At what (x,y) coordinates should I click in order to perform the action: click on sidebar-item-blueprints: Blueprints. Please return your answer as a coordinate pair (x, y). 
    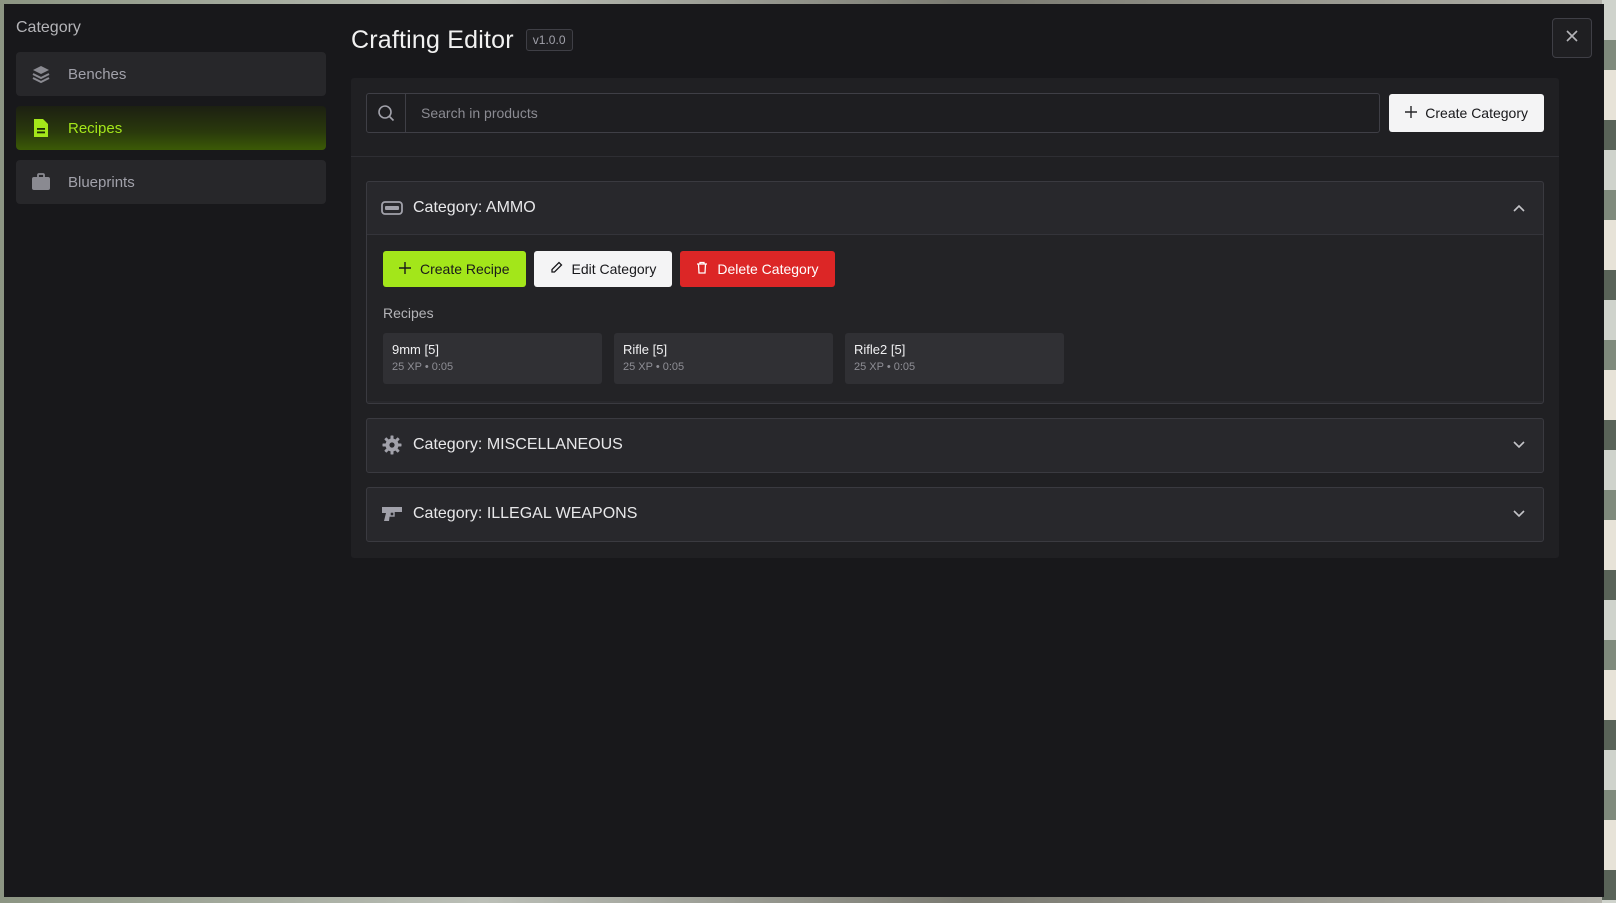
    Looking at the image, I should click on (171, 182).